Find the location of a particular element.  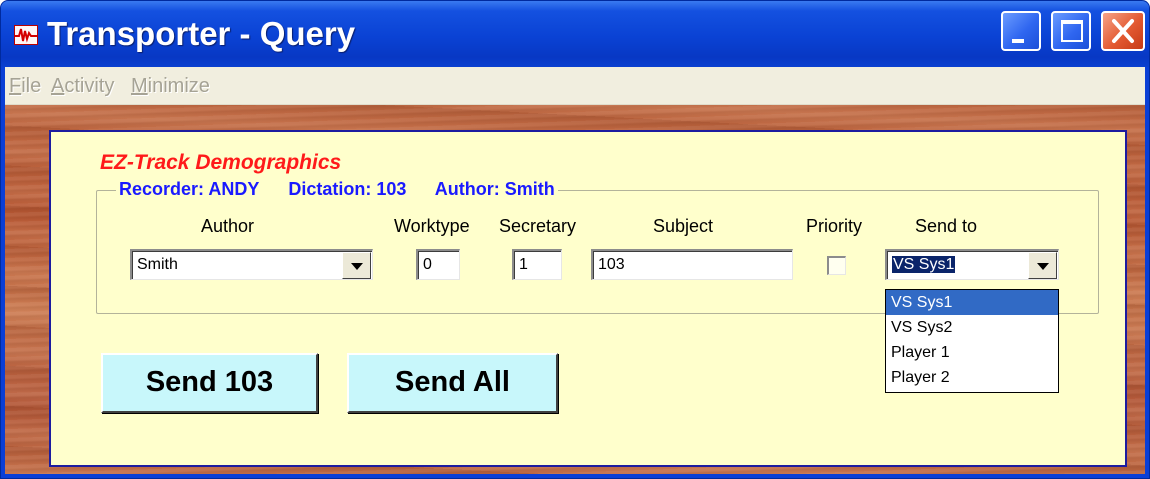

send-to-dropdown-arrow-icon is located at coordinates (1042, 265).